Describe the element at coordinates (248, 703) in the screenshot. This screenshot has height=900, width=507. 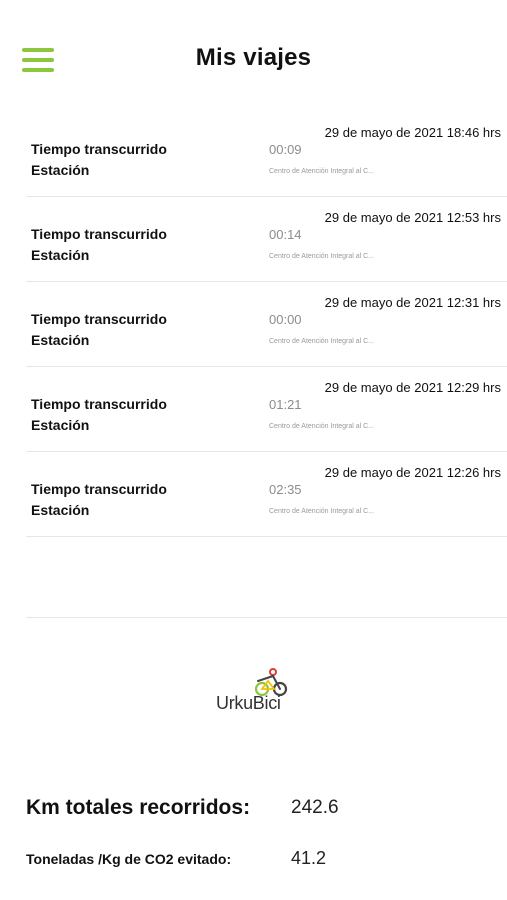
I see `logo-text: UrkuBici` at that location.